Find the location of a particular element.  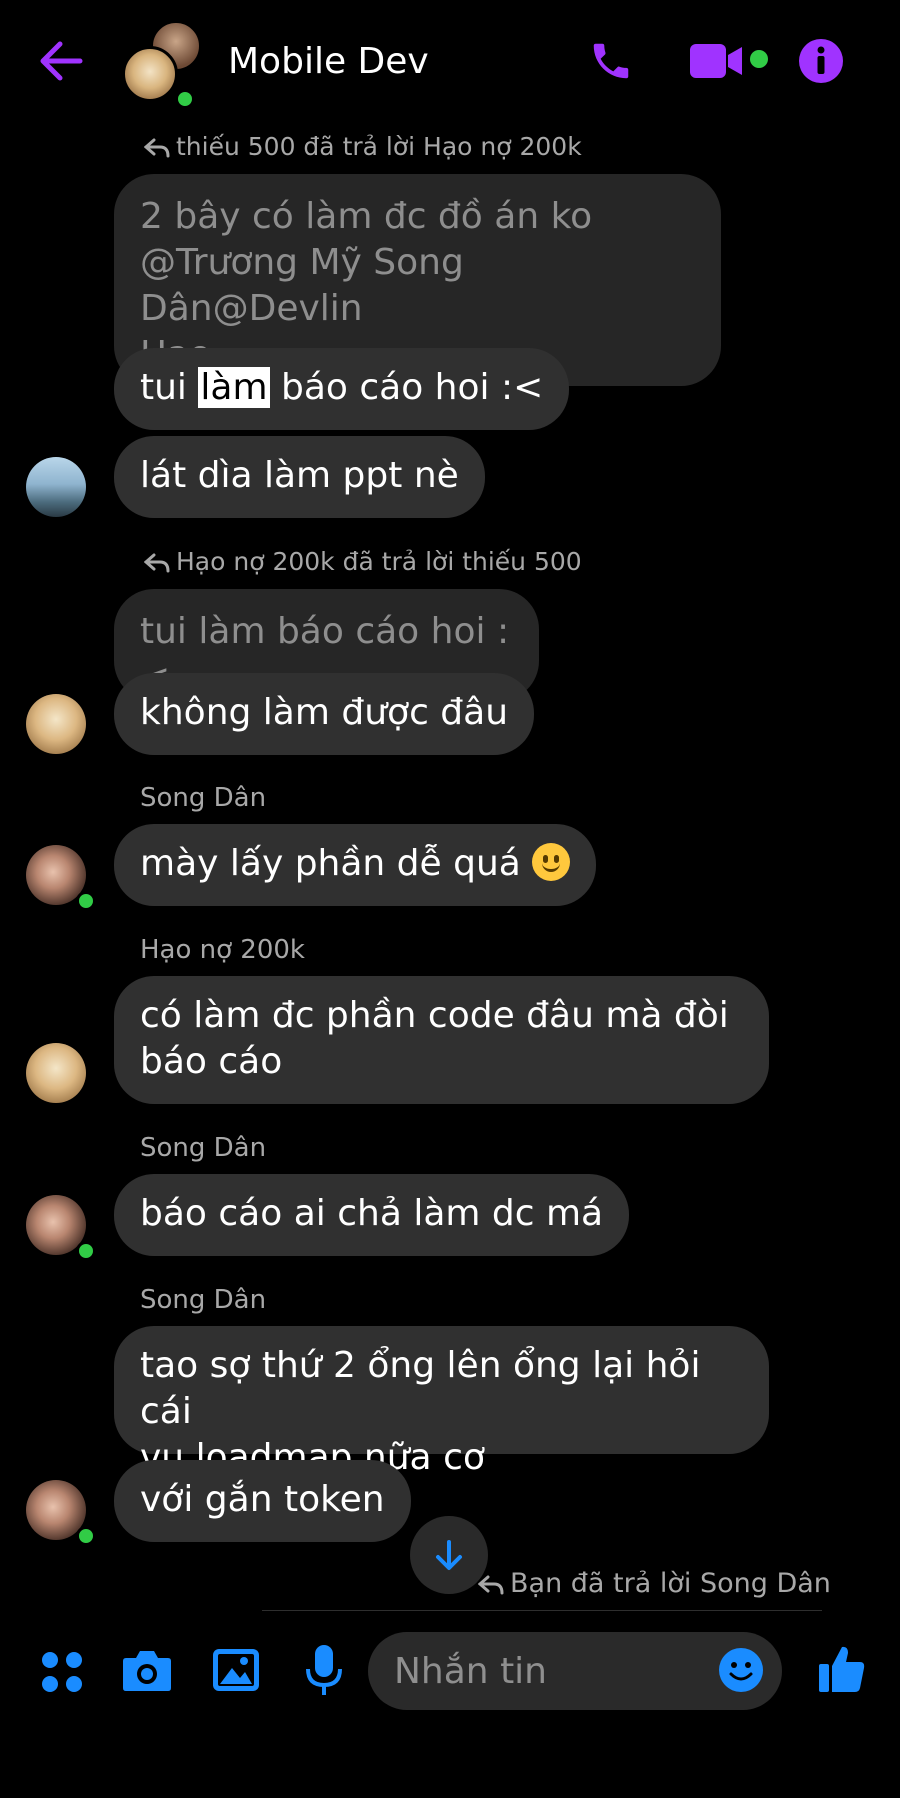

highlighted-word: làm is located at coordinates (234, 387).